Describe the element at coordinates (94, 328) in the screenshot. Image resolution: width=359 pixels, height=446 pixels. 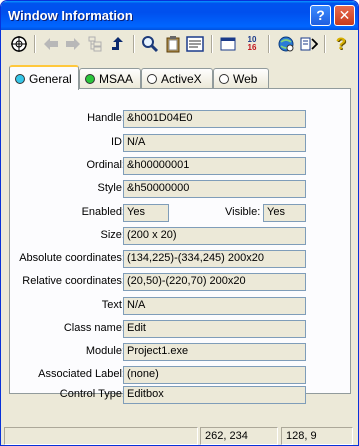
I see `class-name-label: Class name:` at that location.